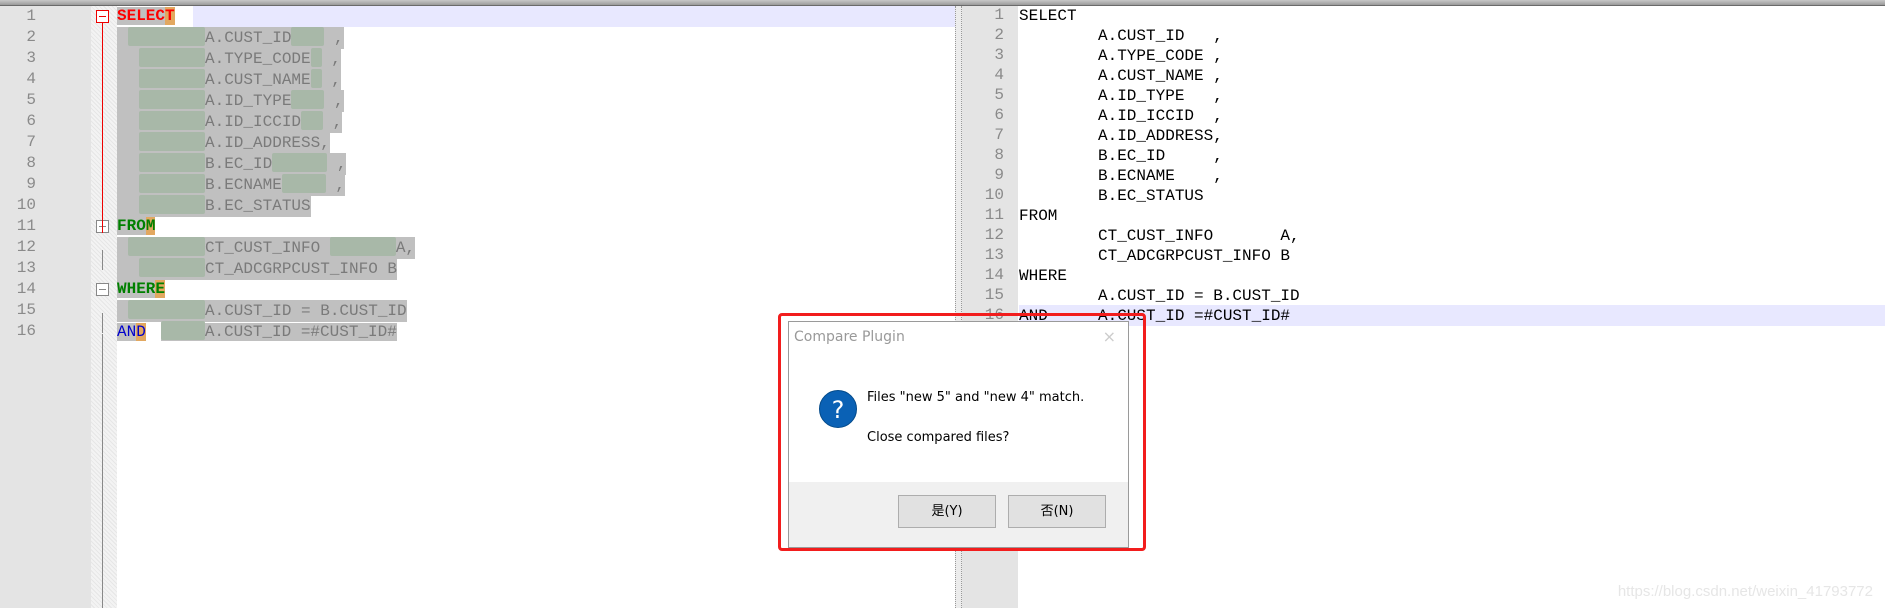  I want to click on no-button: 否(N), so click(1057, 511).